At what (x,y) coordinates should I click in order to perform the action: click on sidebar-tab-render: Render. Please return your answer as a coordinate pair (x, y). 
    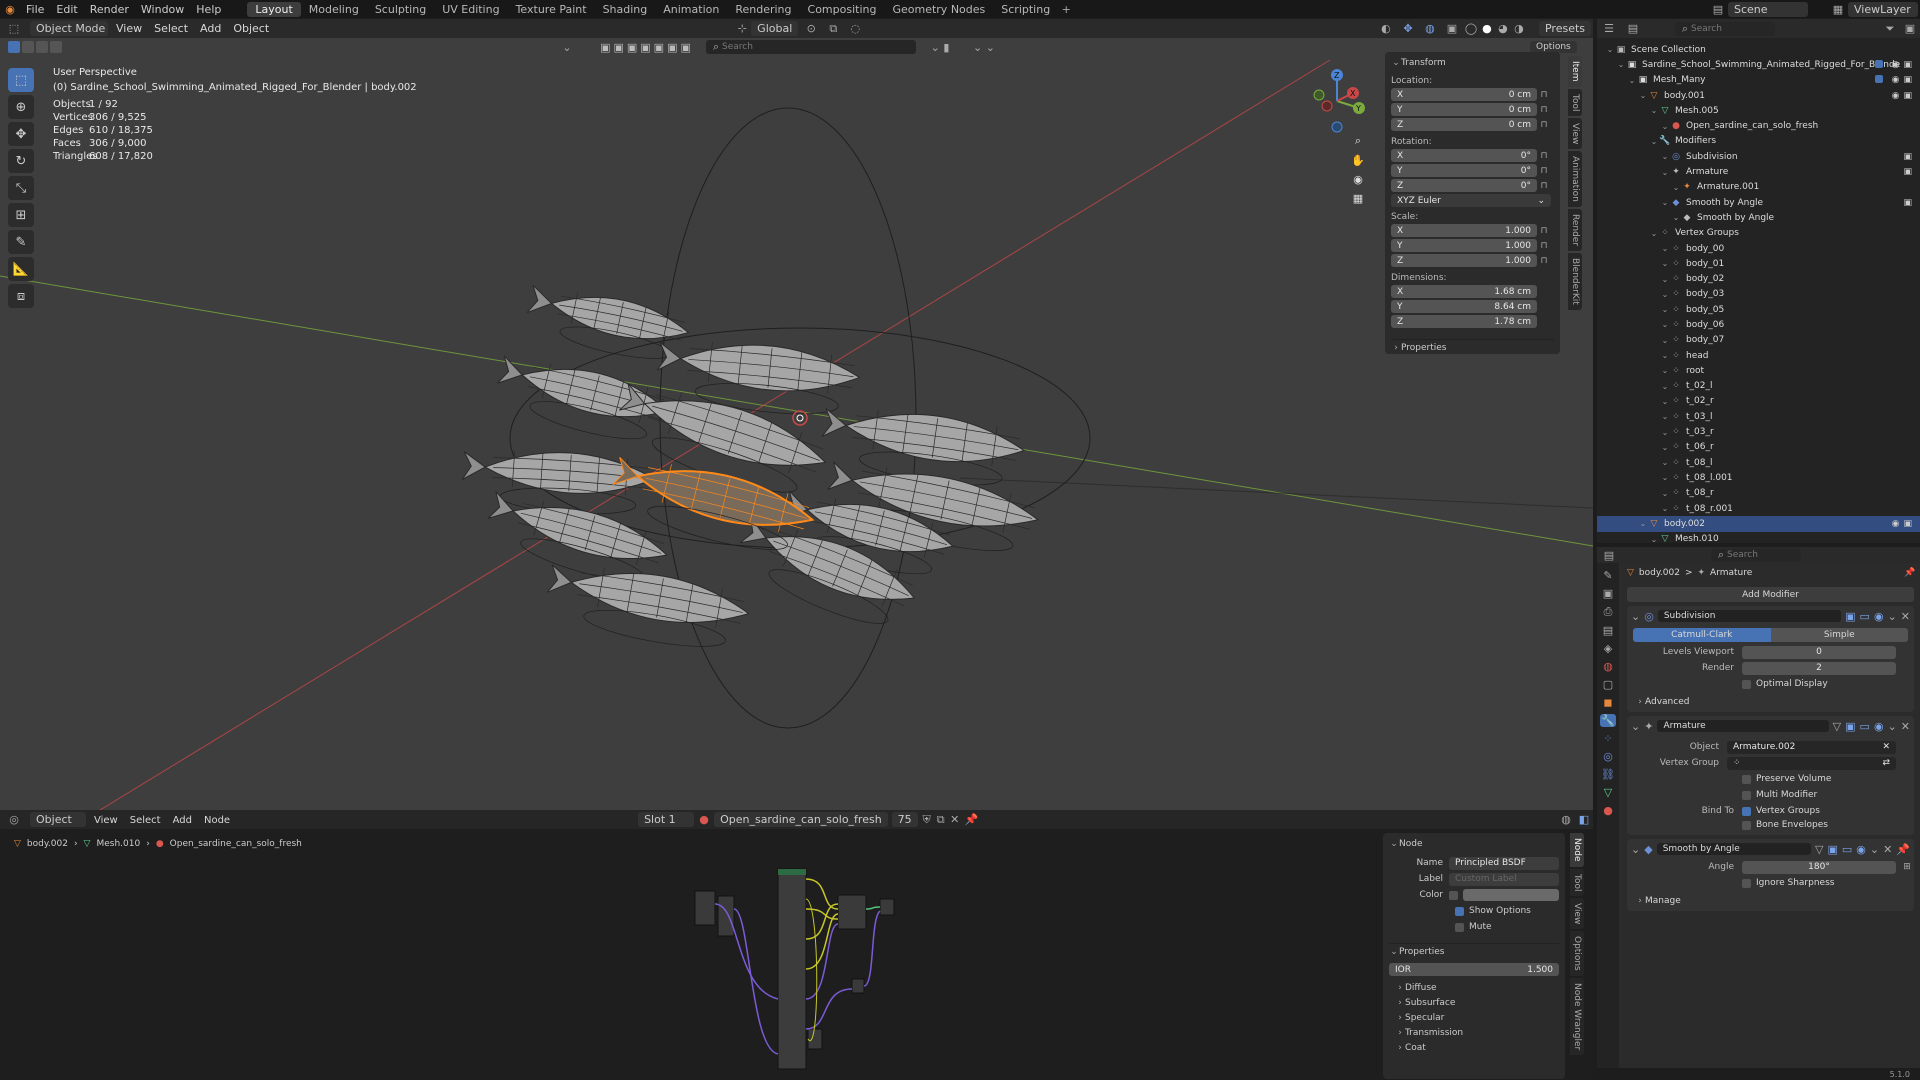
    Looking at the image, I should click on (1575, 230).